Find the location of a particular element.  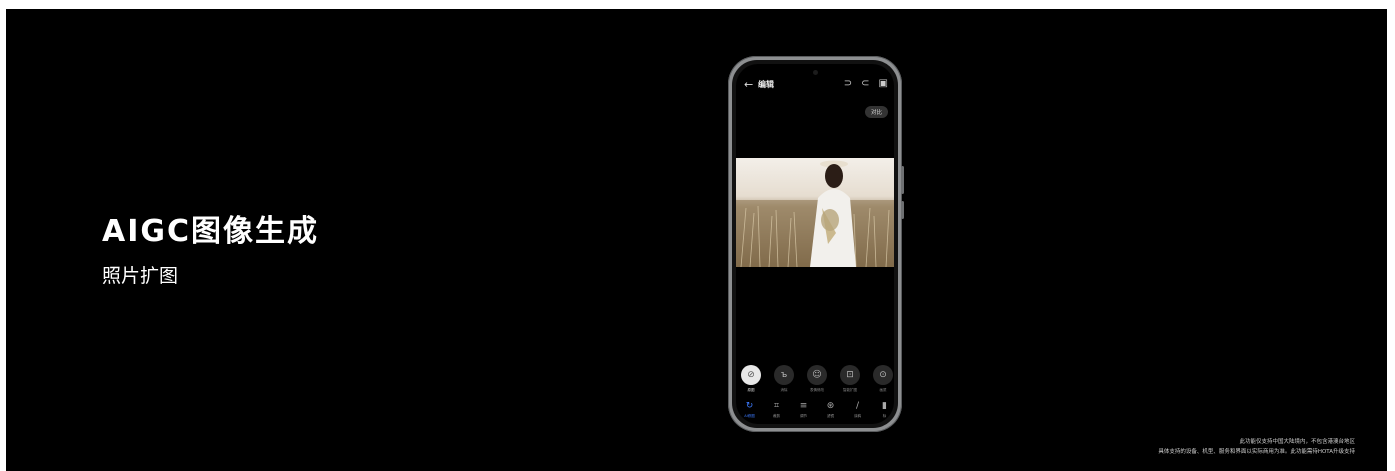

tab-adjust: ≡ 调节 is located at coordinates (804, 410).